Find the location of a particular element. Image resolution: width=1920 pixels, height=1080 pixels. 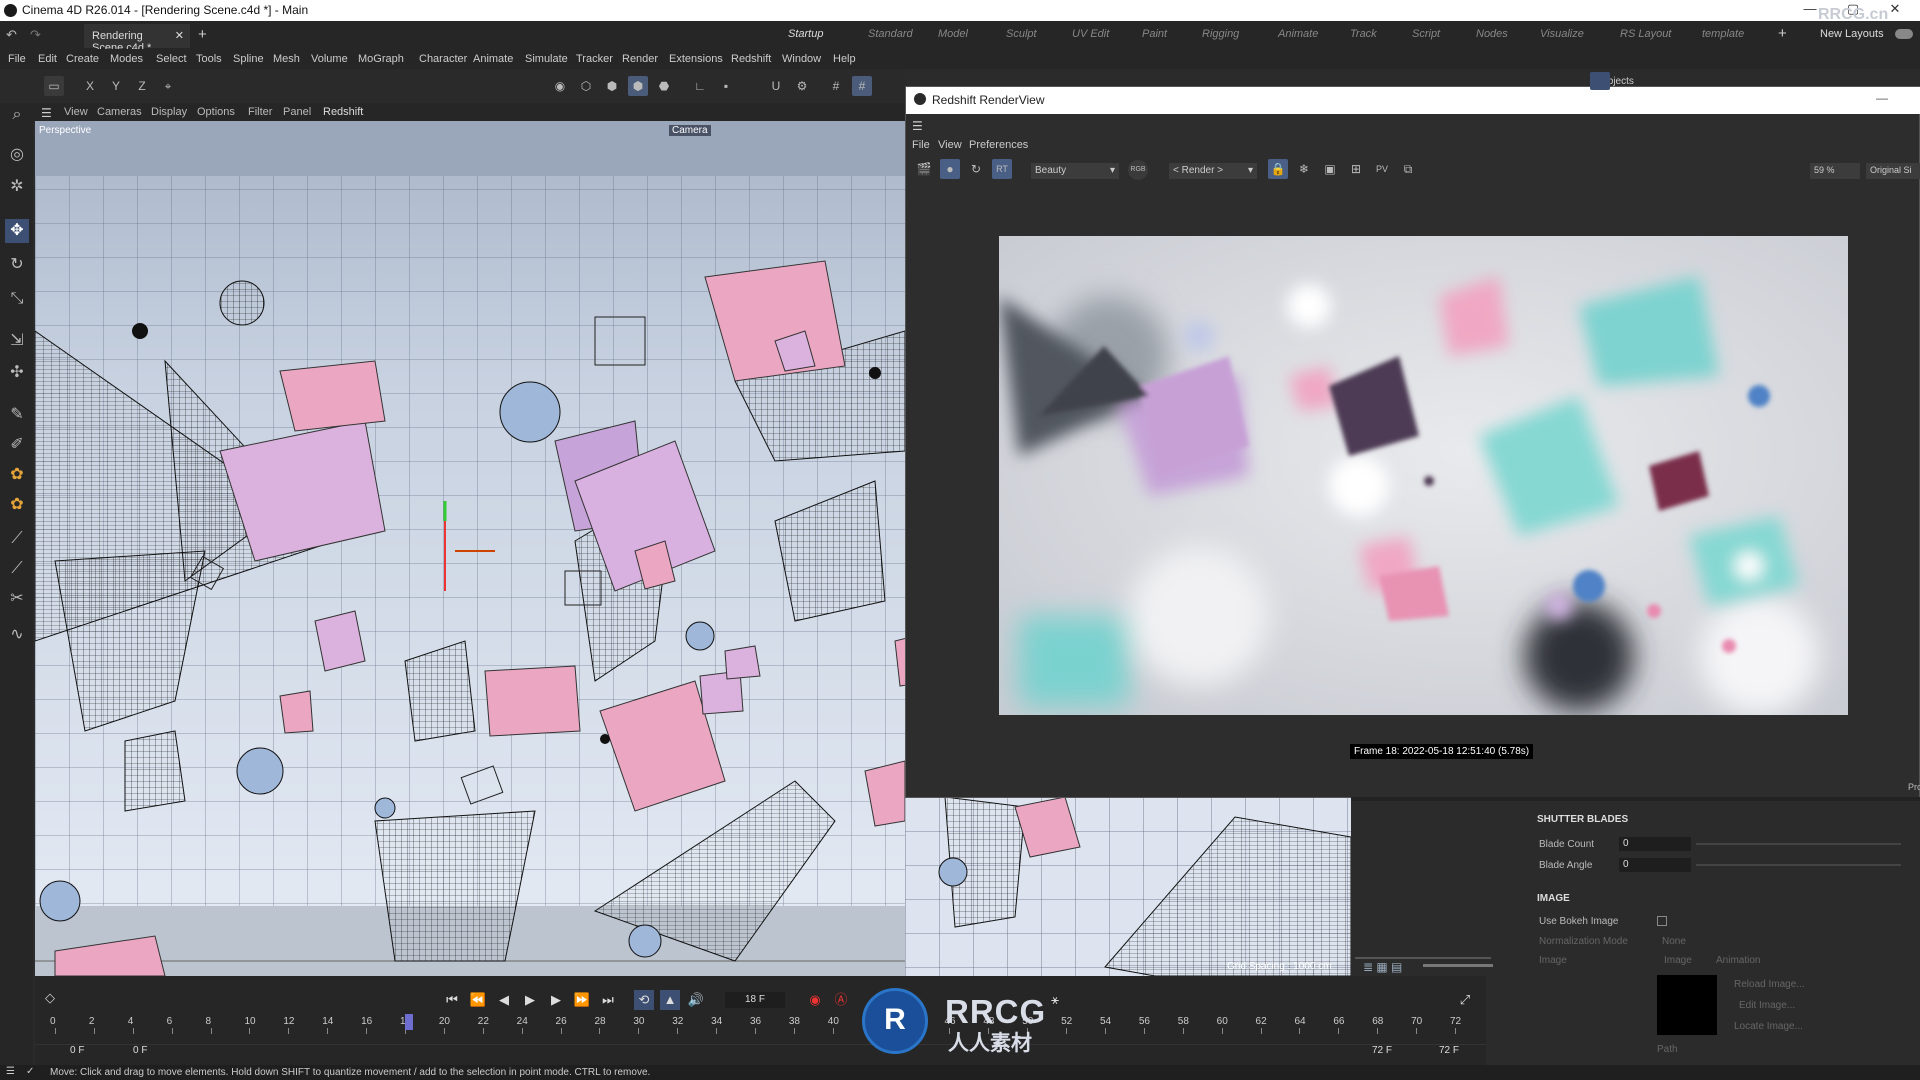

copy-icon: ⧉ is located at coordinates (1408, 169).